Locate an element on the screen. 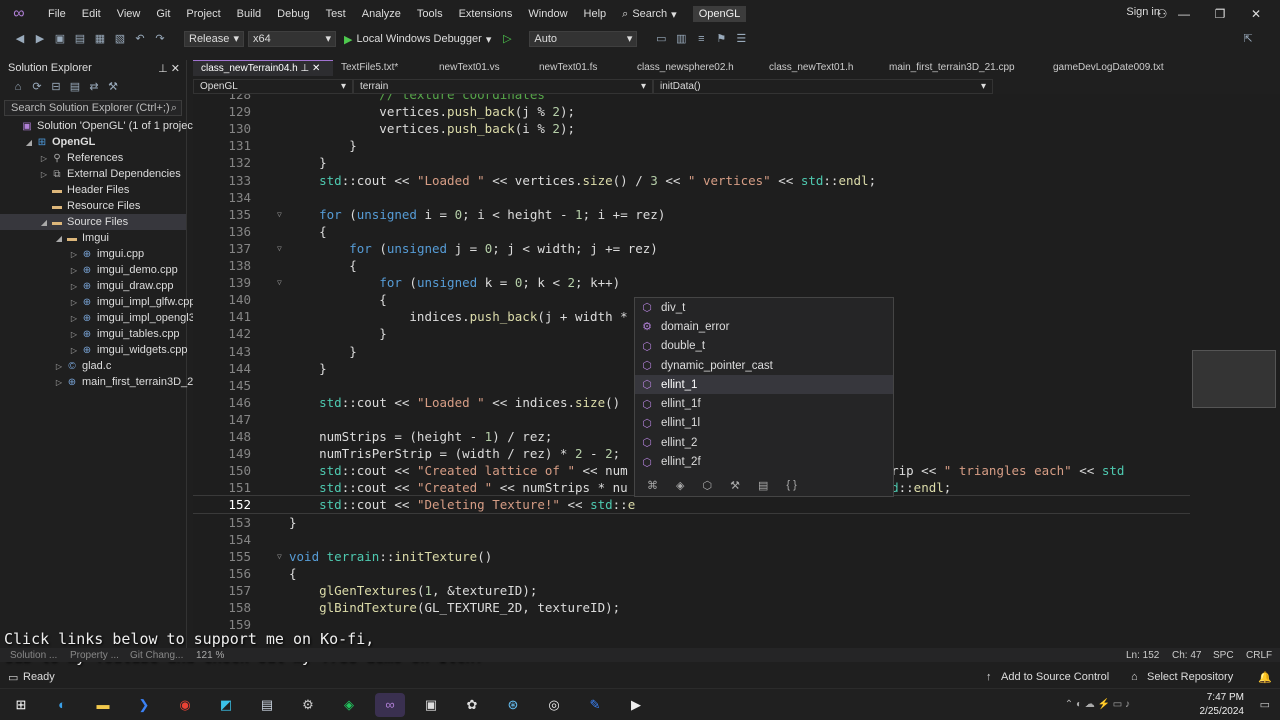  obs-icon: ◎ is located at coordinates (554, 705).